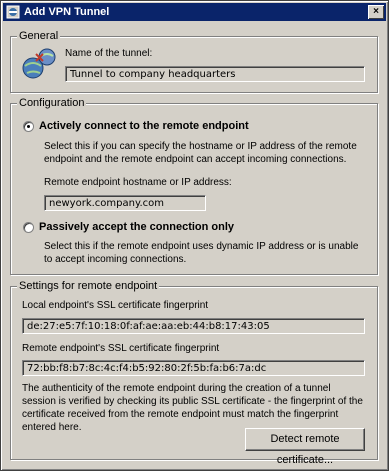  Describe the element at coordinates (39, 36) in the screenshot. I see `general-legend: General` at that location.